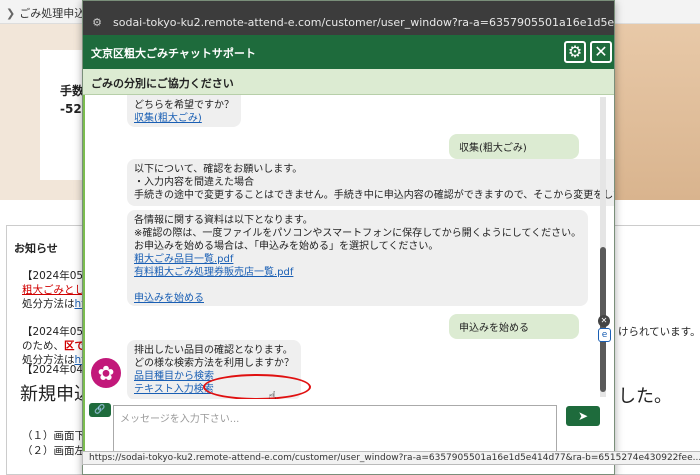  What do you see at coordinates (575, 52) in the screenshot?
I see `gear-icon: ⚙` at bounding box center [575, 52].